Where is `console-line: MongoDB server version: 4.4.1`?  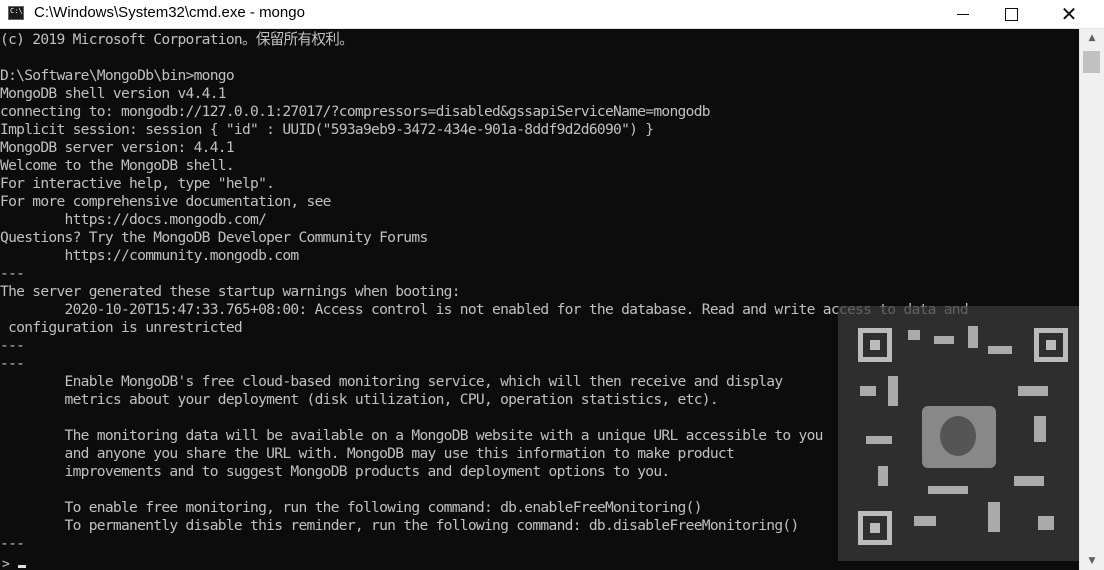
console-line: MongoDB server version: 4.4.1 is located at coordinates (117, 147).